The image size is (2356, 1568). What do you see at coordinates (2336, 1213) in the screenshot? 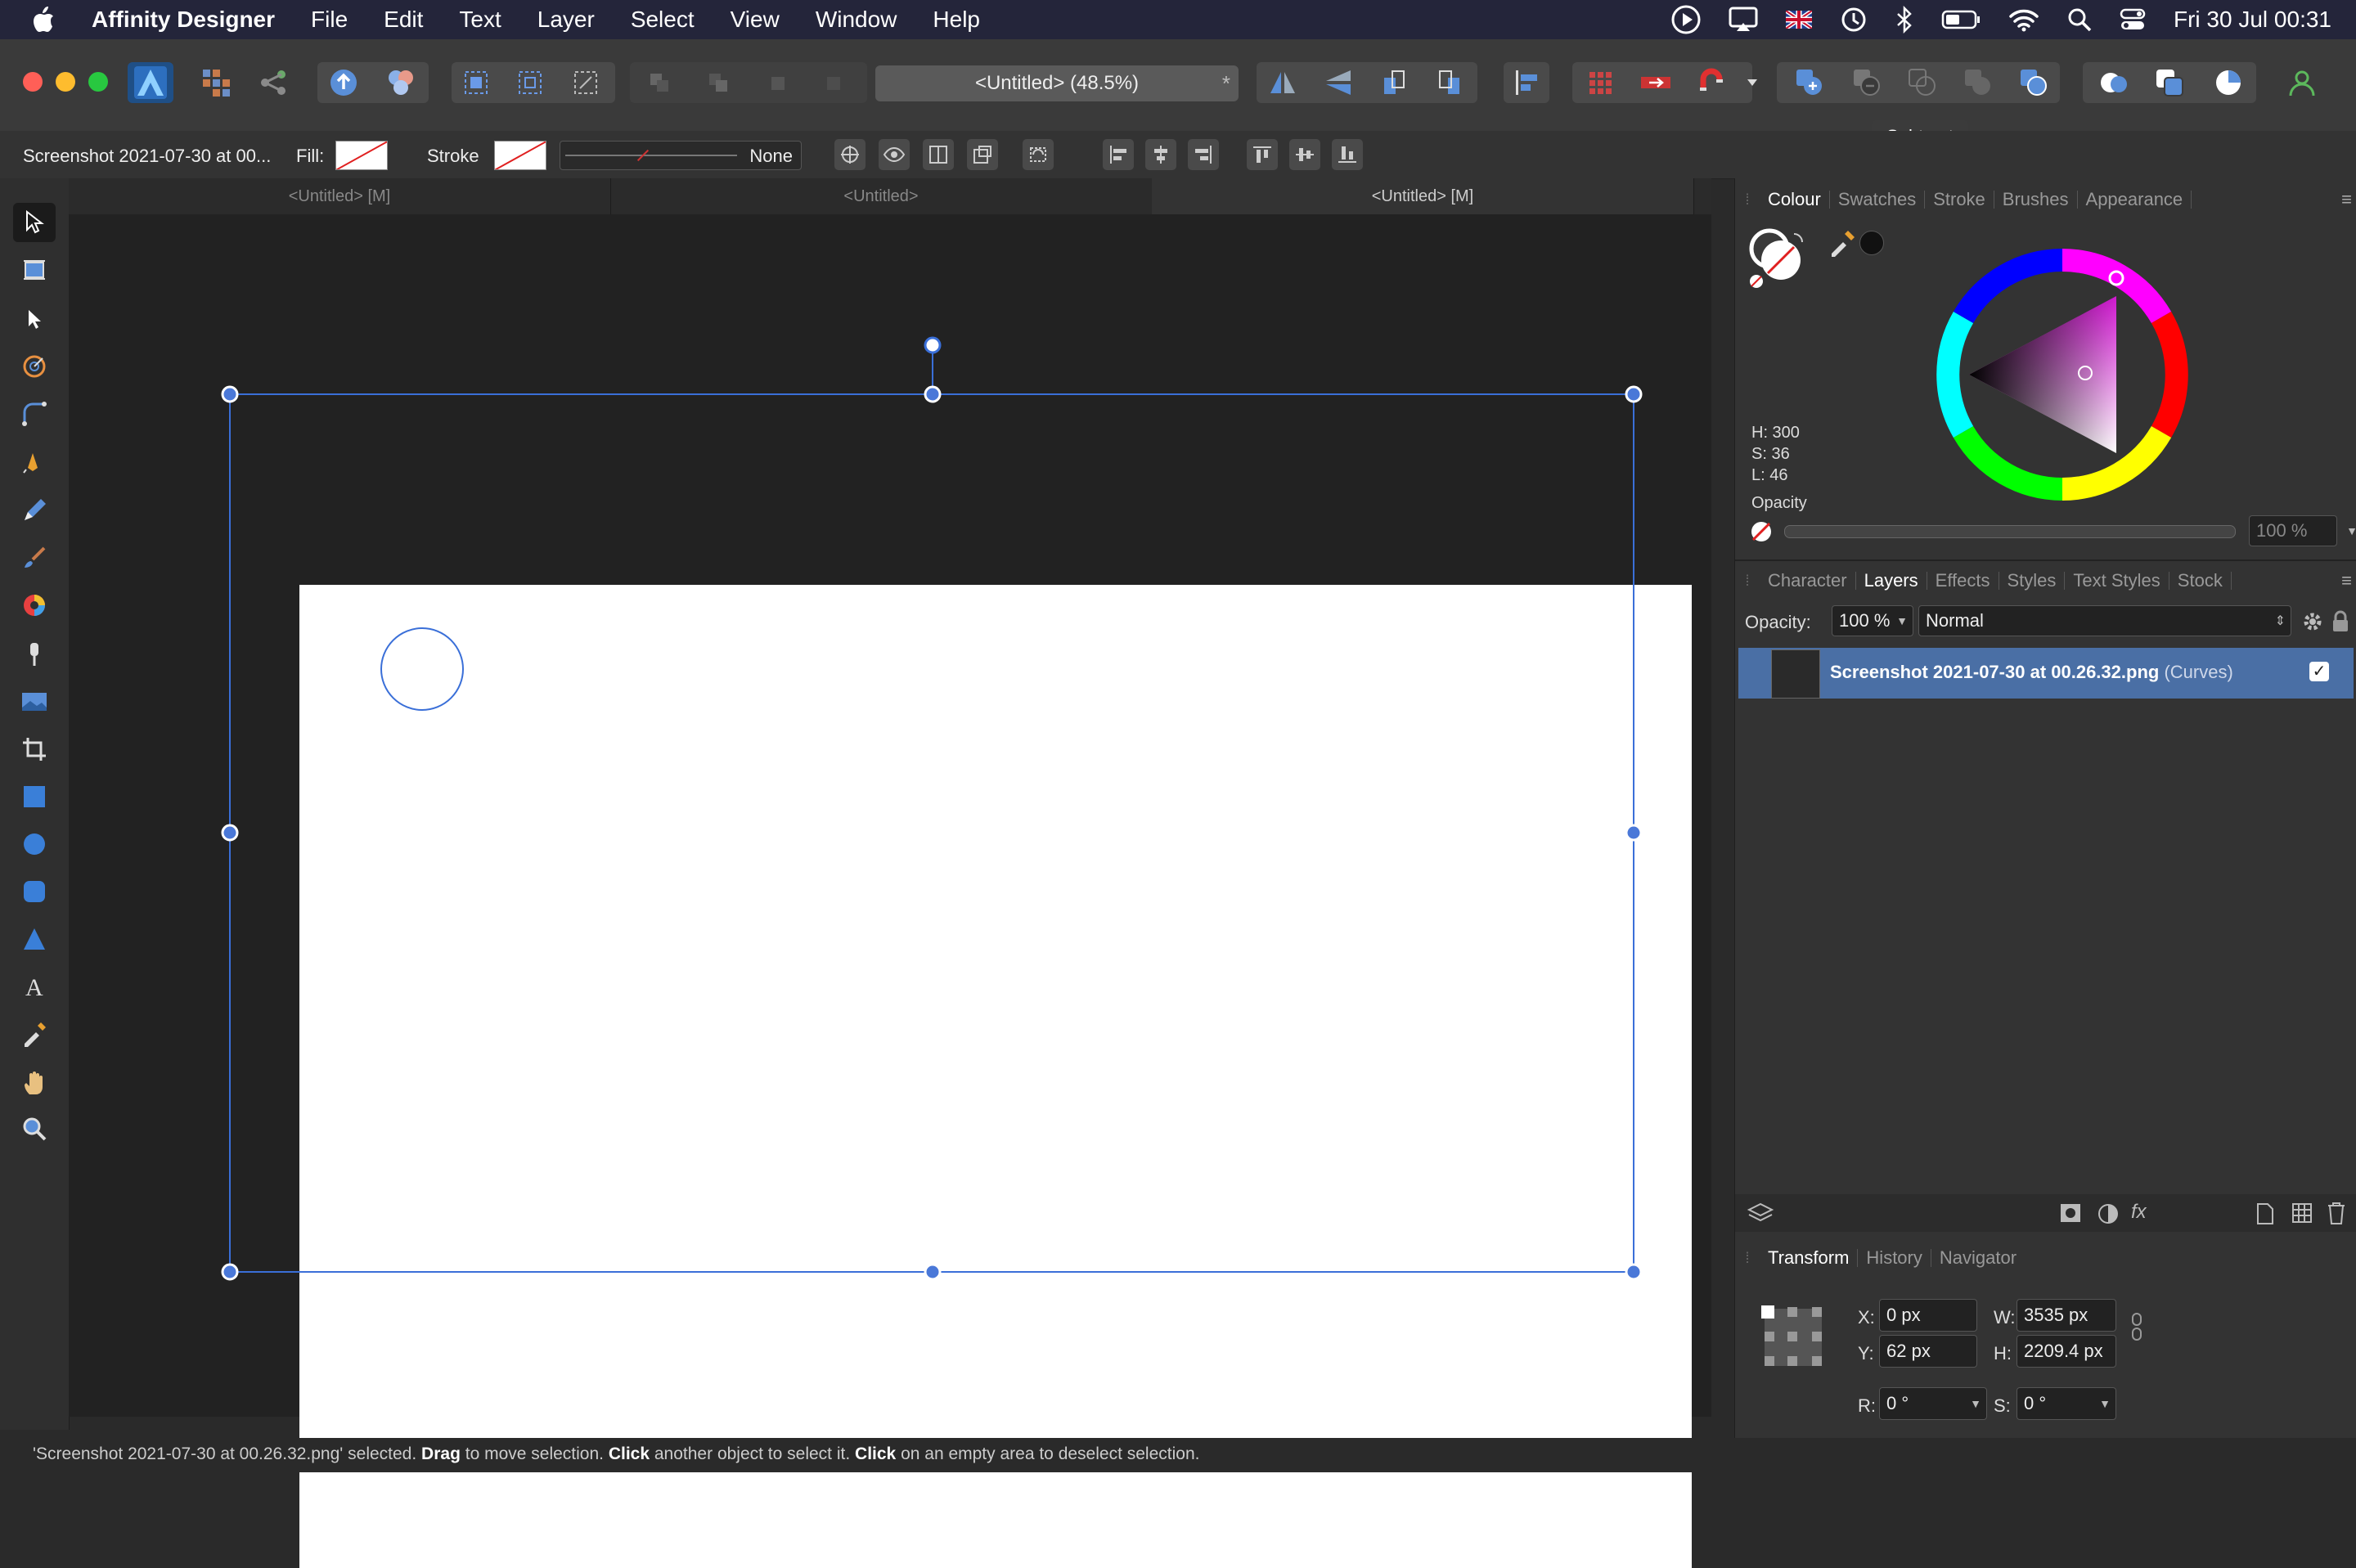
I see `delete-layer-icon` at bounding box center [2336, 1213].